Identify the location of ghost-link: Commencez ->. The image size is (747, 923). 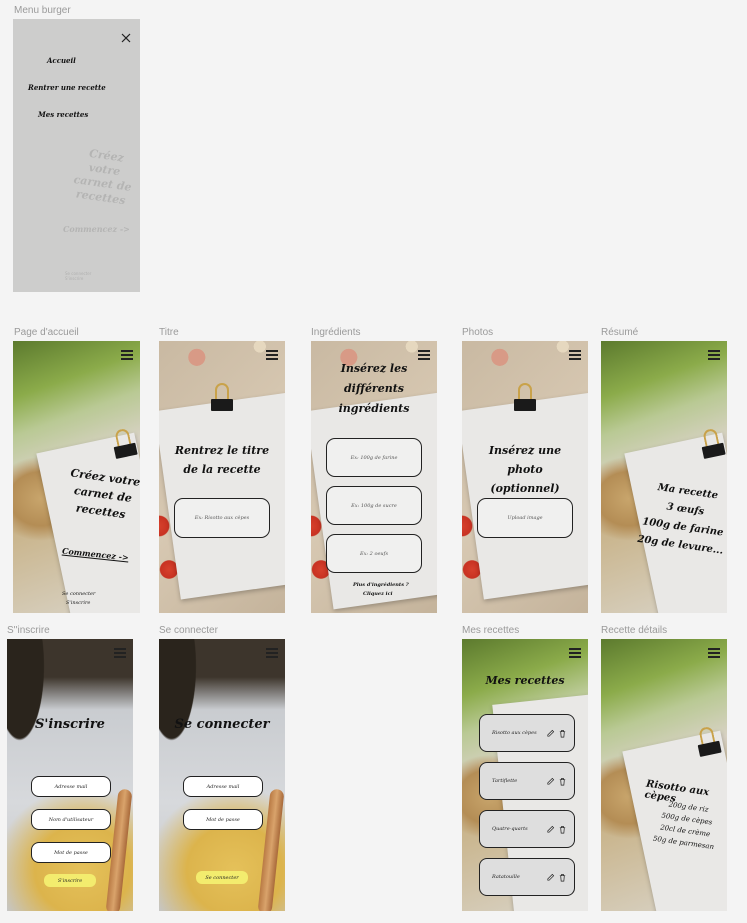
(96, 229).